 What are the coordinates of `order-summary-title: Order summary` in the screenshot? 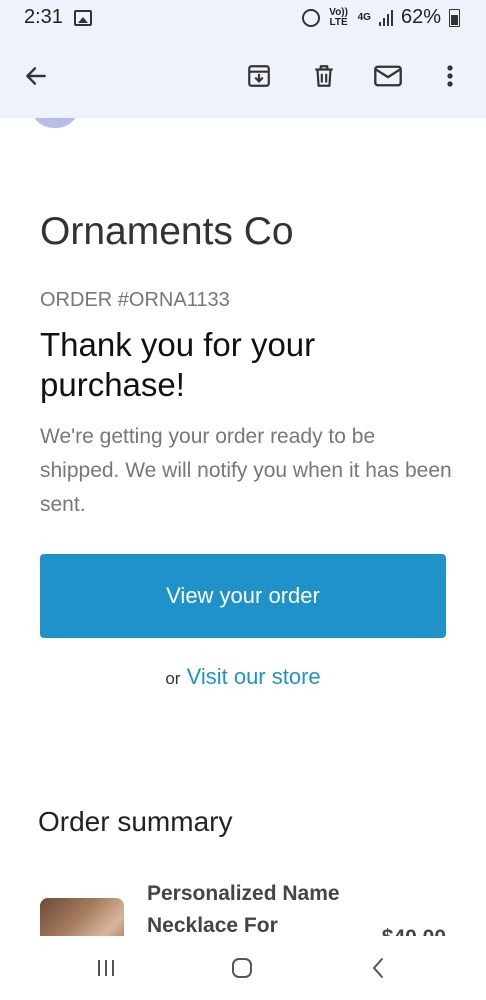 It's located at (135, 821).